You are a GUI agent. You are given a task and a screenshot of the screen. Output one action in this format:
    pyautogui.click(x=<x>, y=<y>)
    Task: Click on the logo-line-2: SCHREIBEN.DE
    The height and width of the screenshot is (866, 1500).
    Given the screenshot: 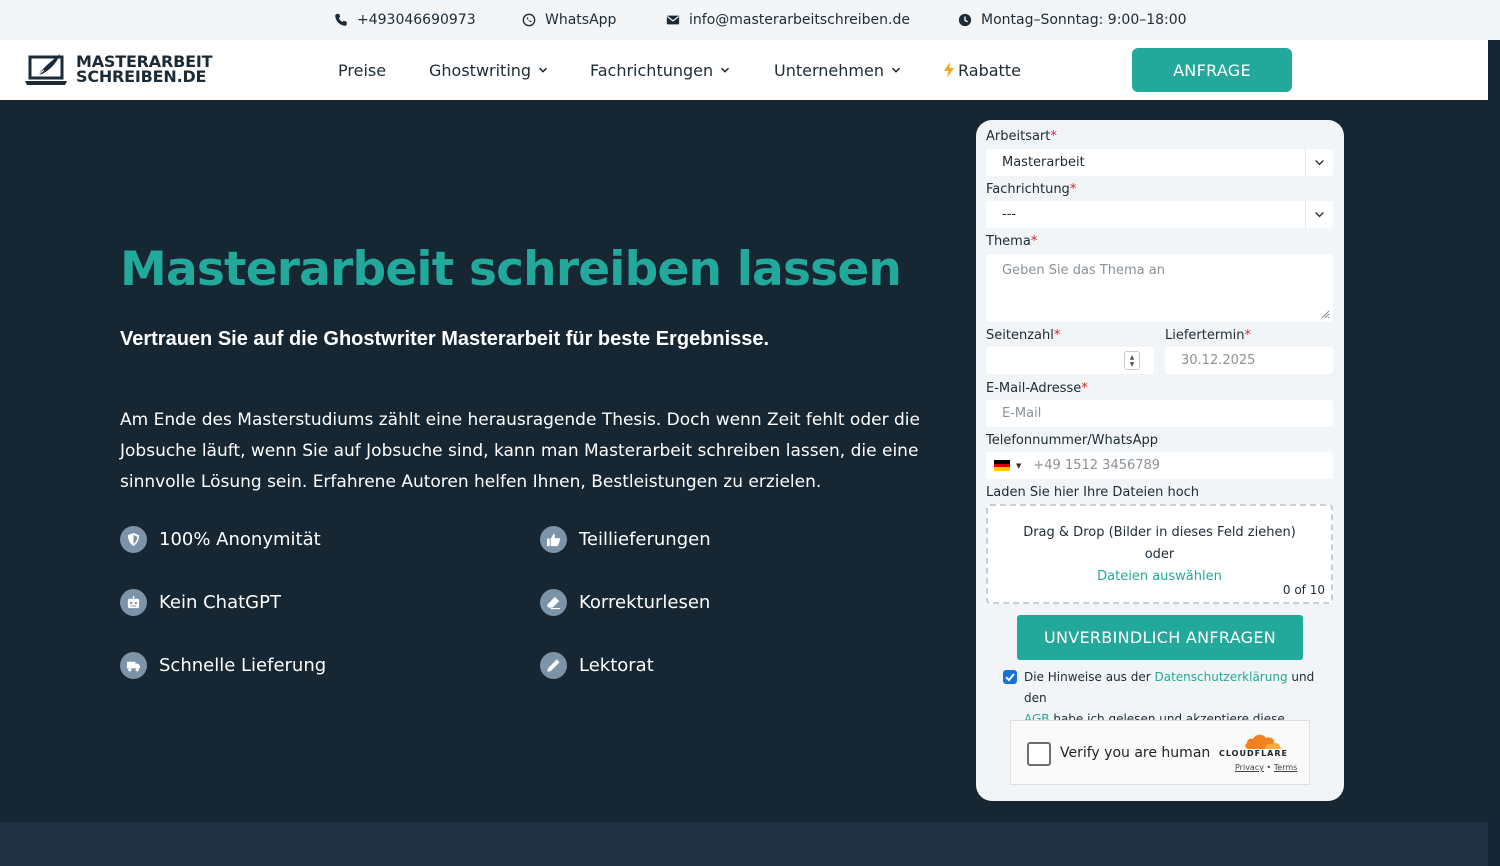 What is the action you would take?
    pyautogui.click(x=141, y=76)
    